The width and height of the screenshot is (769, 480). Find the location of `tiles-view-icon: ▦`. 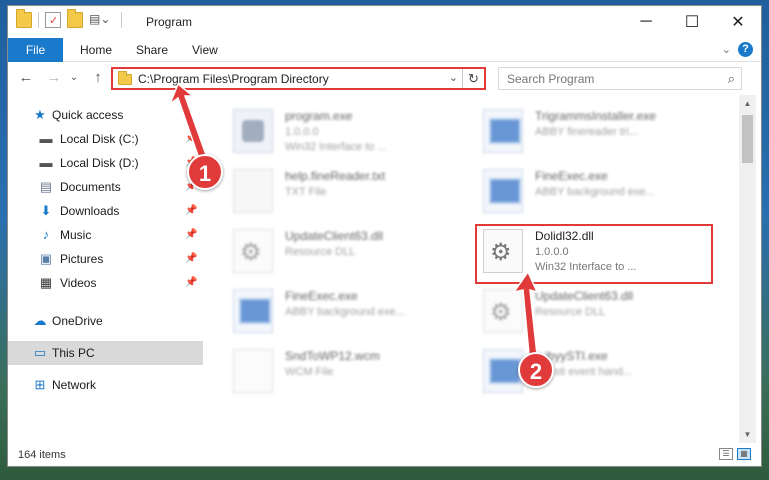

tiles-view-icon: ▦ is located at coordinates (744, 454).